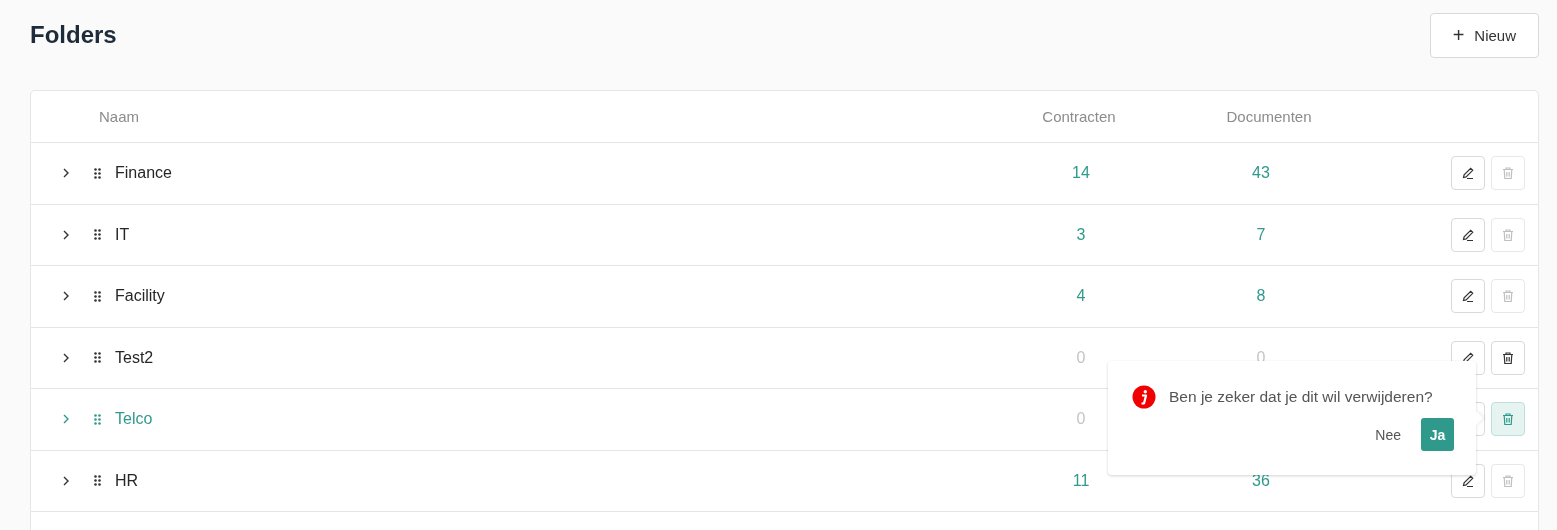 This screenshot has height=530, width=1557. I want to click on info-icon, so click(1144, 397).